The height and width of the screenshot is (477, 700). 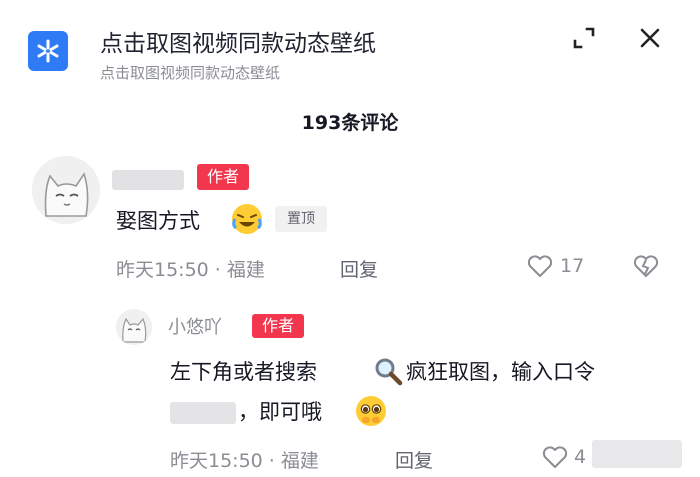 I want to click on reply-text-part-3: ，即可哦, so click(x=280, y=412).